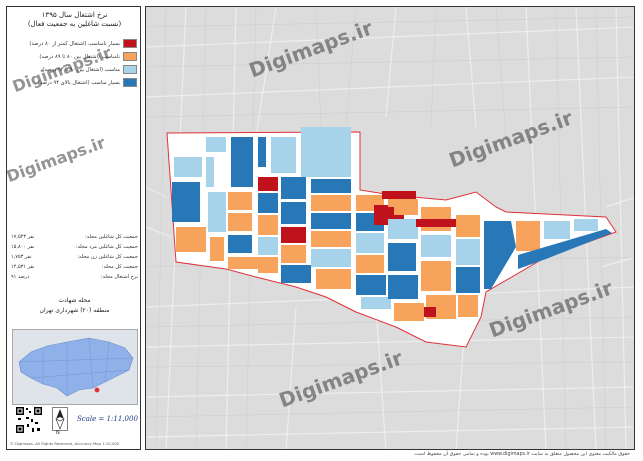  What do you see at coordinates (97, 390) in the screenshot?
I see `location-marker-icon` at bounding box center [97, 390].